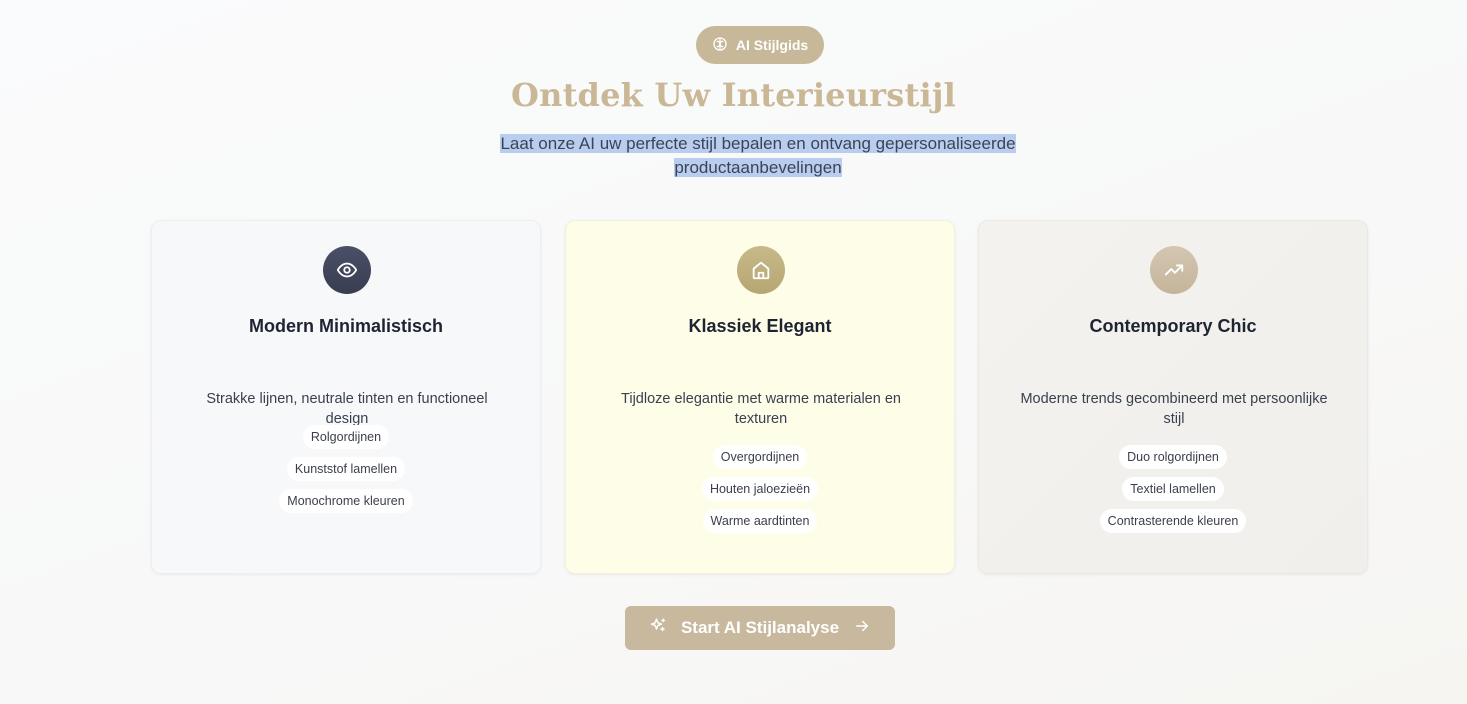 The width and height of the screenshot is (1467, 704). Describe the element at coordinates (346, 501) in the screenshot. I see `tag: Monochrome kleuren` at that location.